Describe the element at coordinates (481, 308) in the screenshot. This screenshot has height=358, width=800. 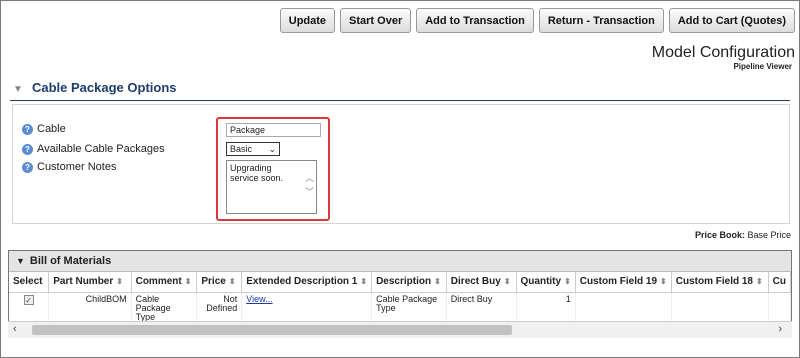
I see `direct-buy-cell: Direct Buy` at that location.